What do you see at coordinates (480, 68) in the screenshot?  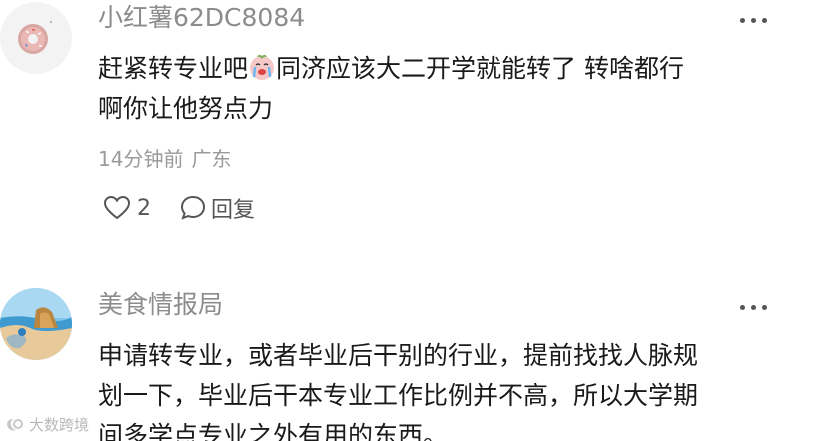 I see `comment-text: 同济应该大二开学就能转了 转啥都行` at bounding box center [480, 68].